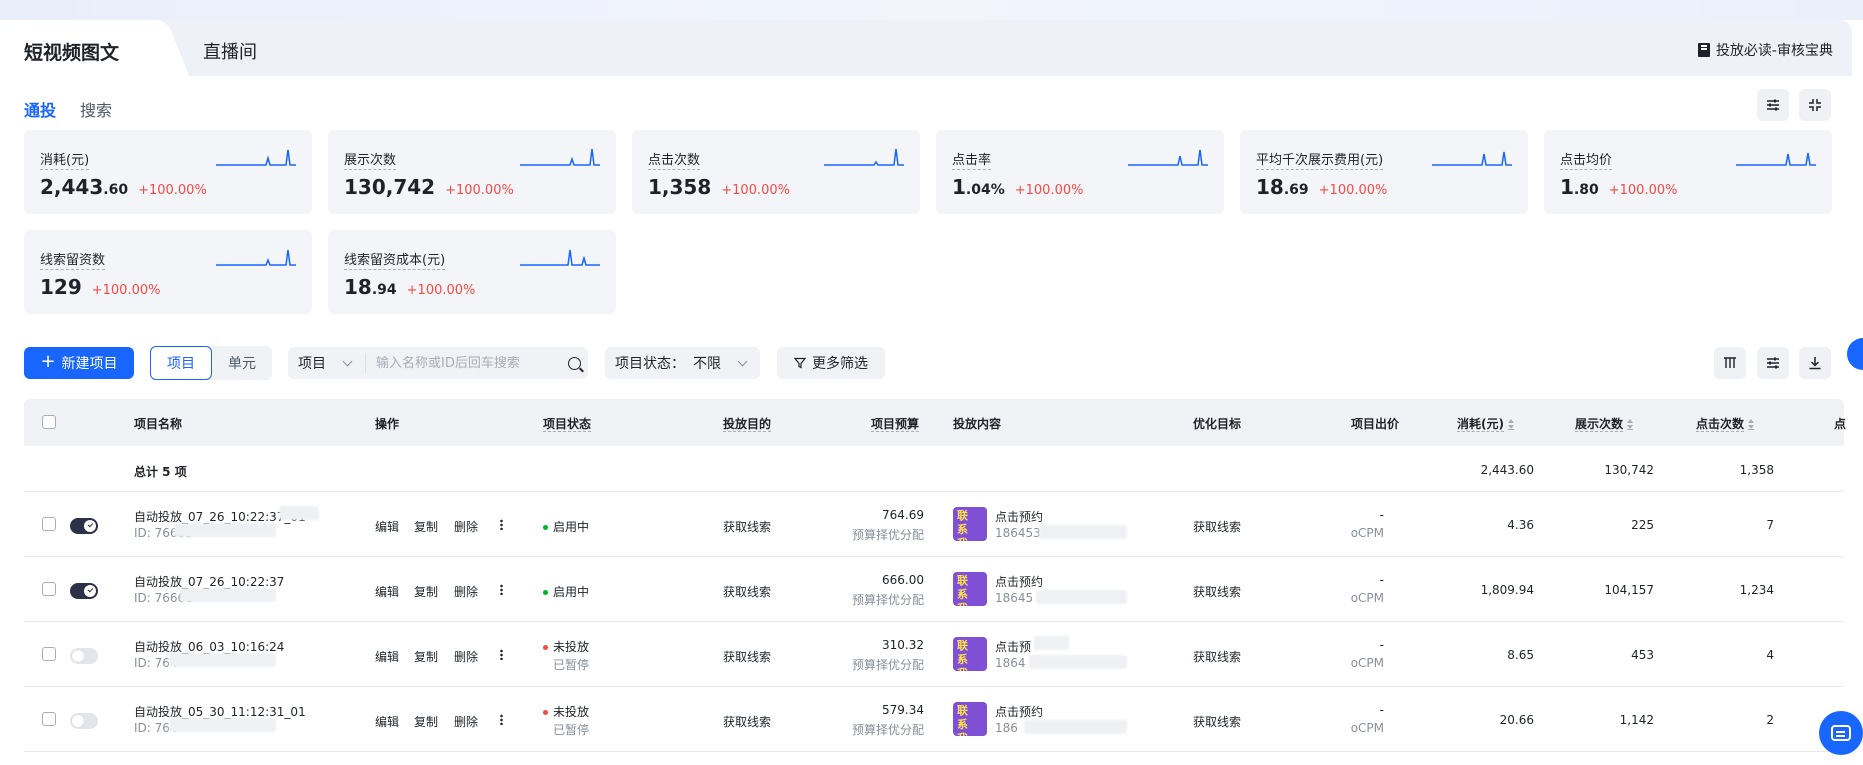 The height and width of the screenshot is (765, 1863). Describe the element at coordinates (370, 159) in the screenshot. I see `metric-label: 展示次数` at that location.